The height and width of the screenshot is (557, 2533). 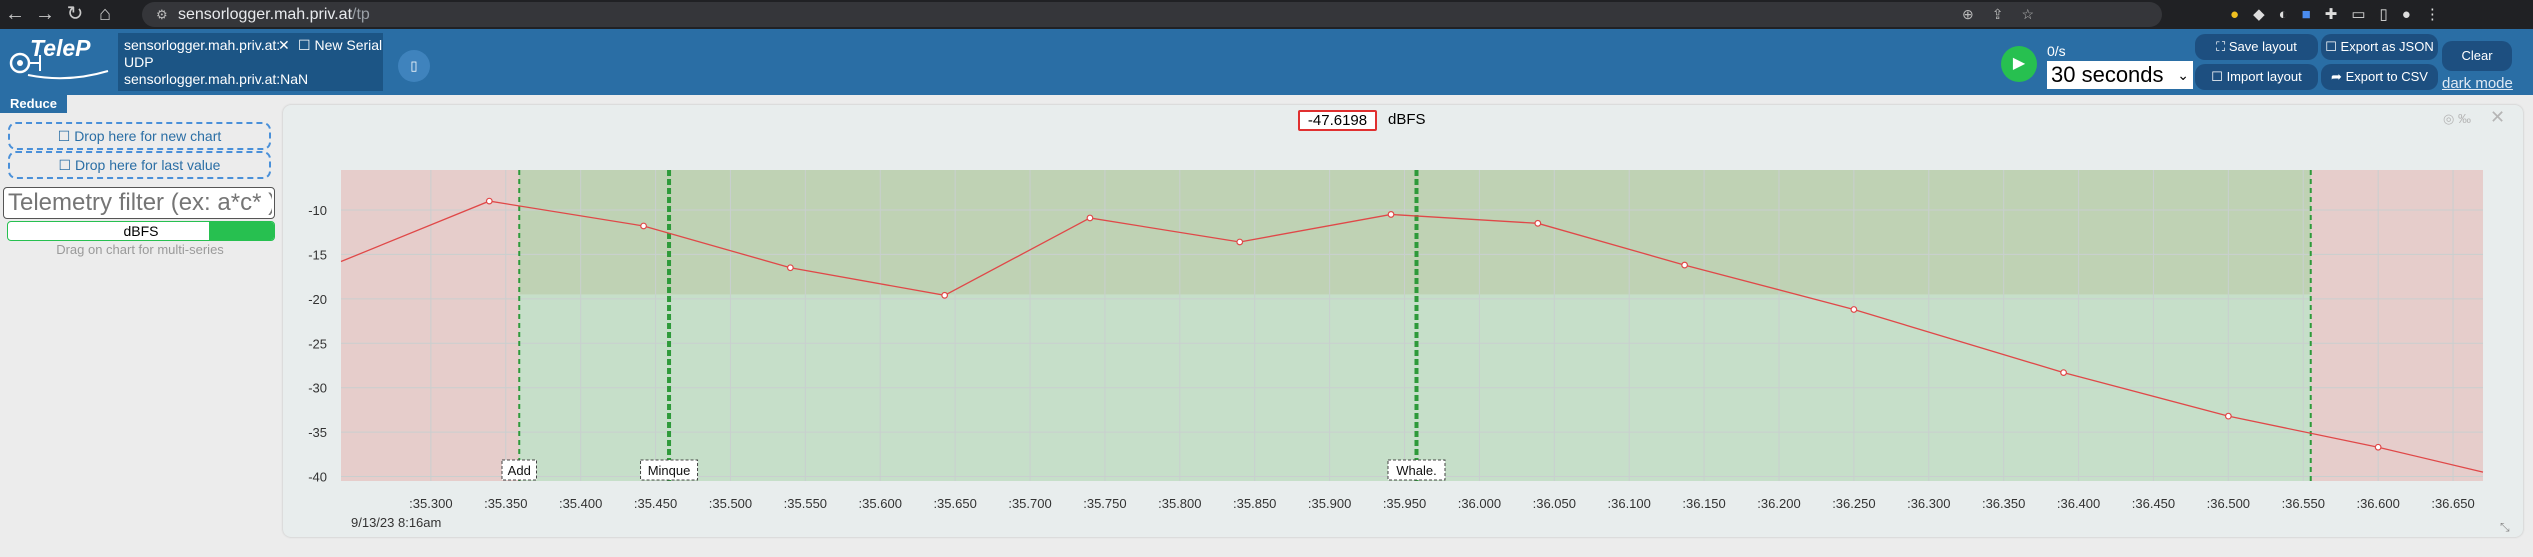 What do you see at coordinates (2377, 503) in the screenshot?
I see `x-tick-label: :36.600` at bounding box center [2377, 503].